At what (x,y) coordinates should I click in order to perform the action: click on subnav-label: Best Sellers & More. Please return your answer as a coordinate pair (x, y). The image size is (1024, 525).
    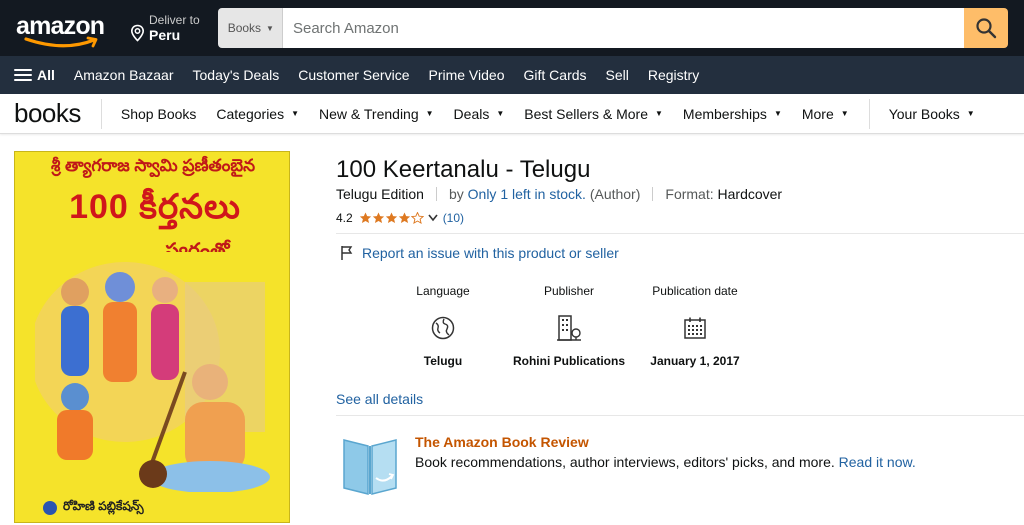
    Looking at the image, I should click on (586, 113).